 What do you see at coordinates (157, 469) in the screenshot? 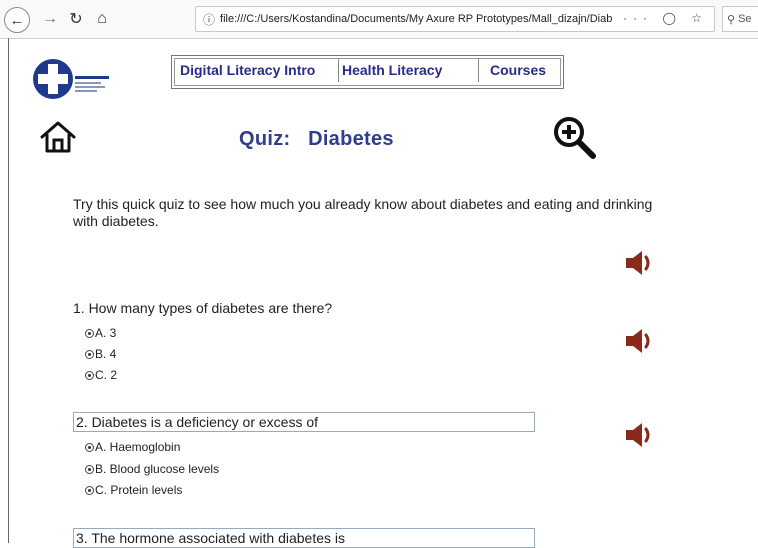
I see `option-label: B. Blood glucose levels` at bounding box center [157, 469].